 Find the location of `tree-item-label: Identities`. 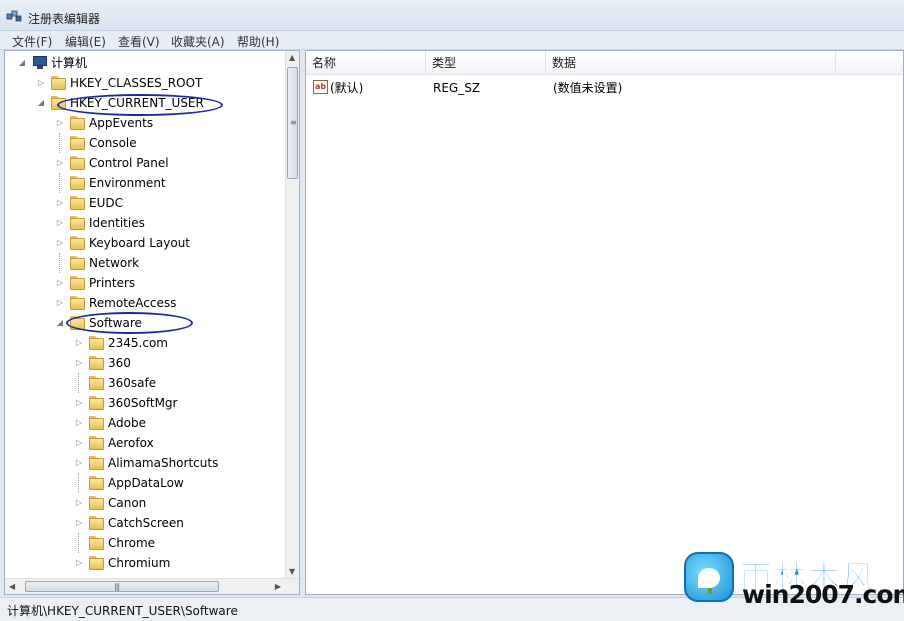

tree-item-label: Identities is located at coordinates (117, 223).